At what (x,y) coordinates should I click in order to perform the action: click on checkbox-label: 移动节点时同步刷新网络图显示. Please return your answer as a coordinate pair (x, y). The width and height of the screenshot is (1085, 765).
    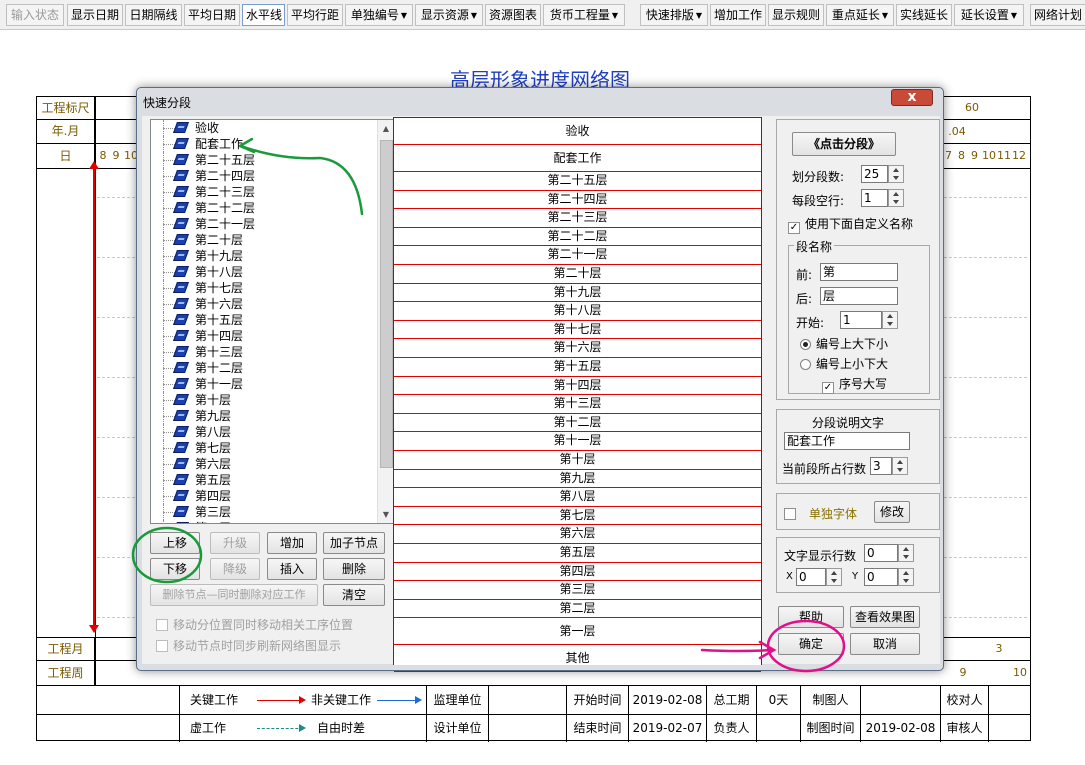
    Looking at the image, I should click on (257, 646).